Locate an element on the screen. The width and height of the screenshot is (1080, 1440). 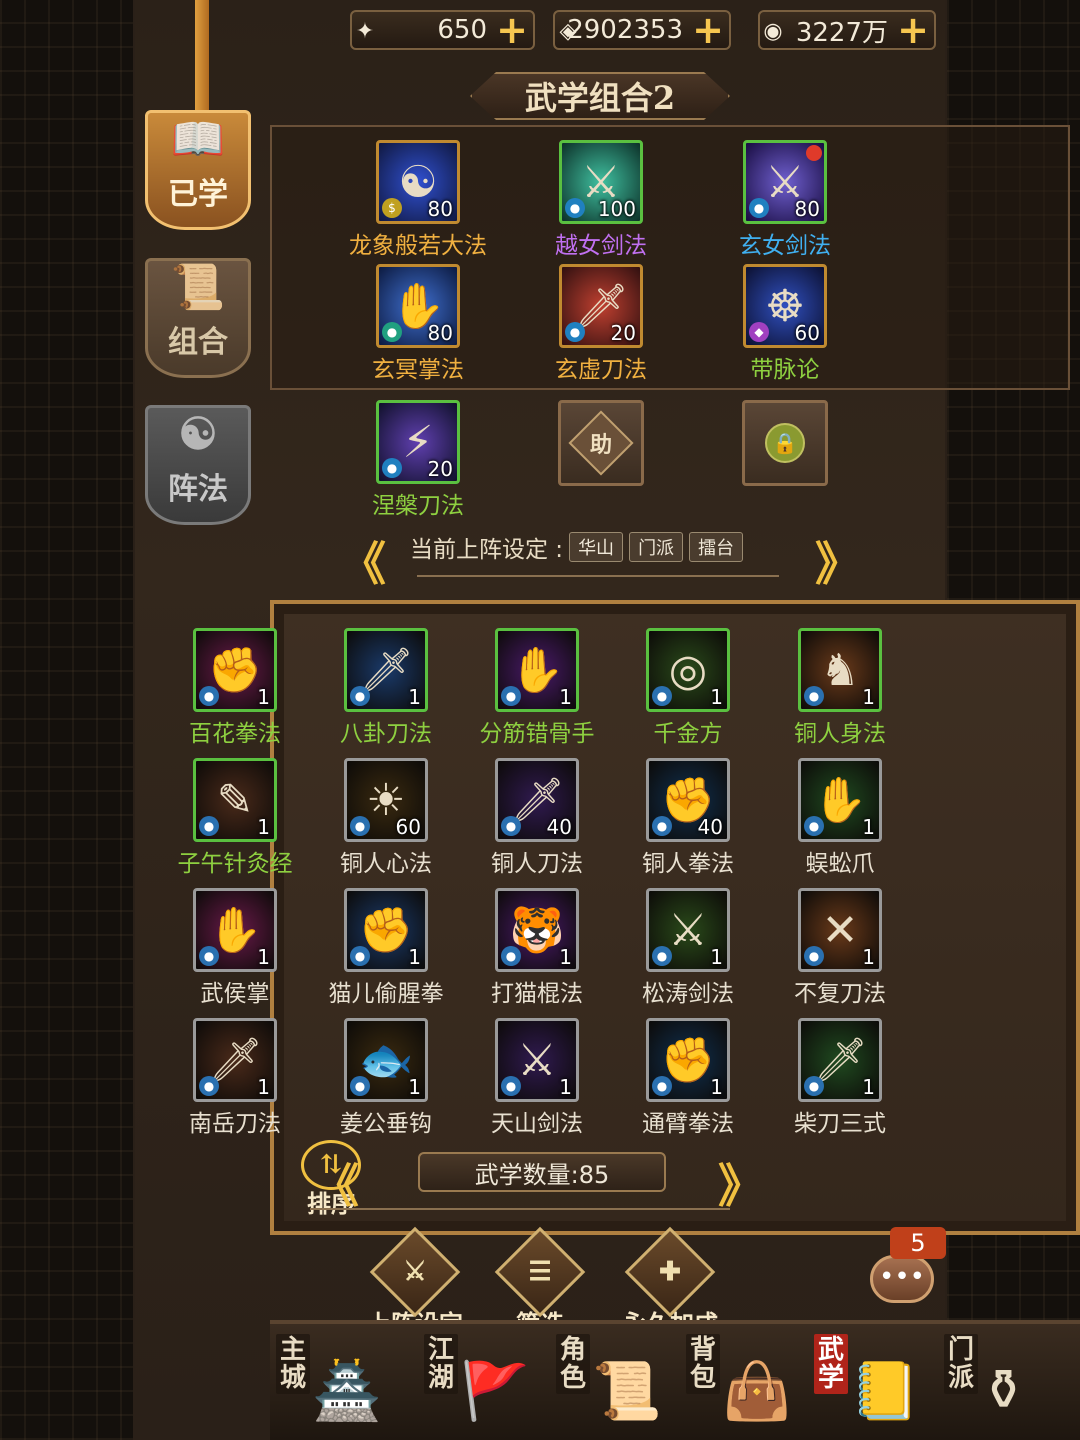
skill-item: ◎ ● 1 千金方 is located at coordinates (688, 688).